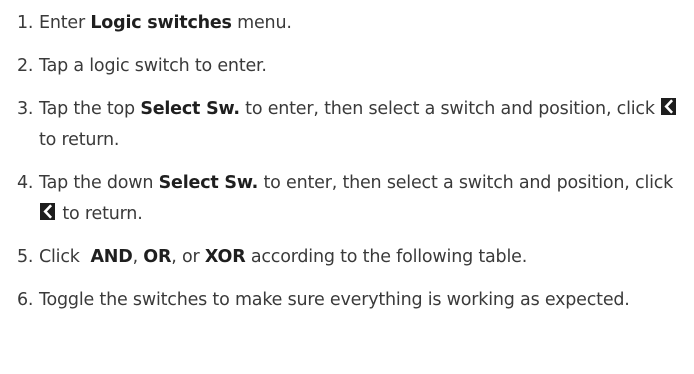 The height and width of the screenshot is (374, 694). What do you see at coordinates (153, 66) in the screenshot?
I see `step-text: Tap a logic switch to enter.` at bounding box center [153, 66].